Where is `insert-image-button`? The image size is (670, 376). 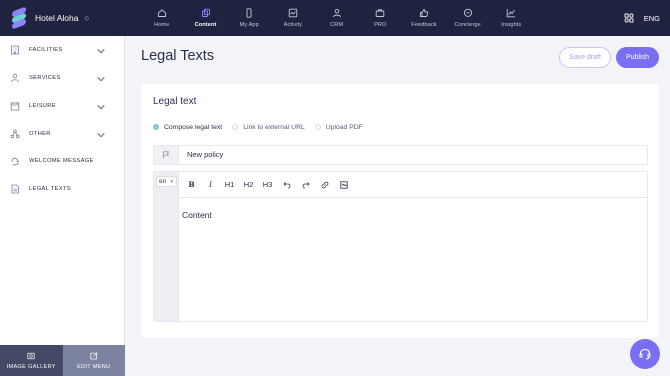
insert-image-button is located at coordinates (343, 185).